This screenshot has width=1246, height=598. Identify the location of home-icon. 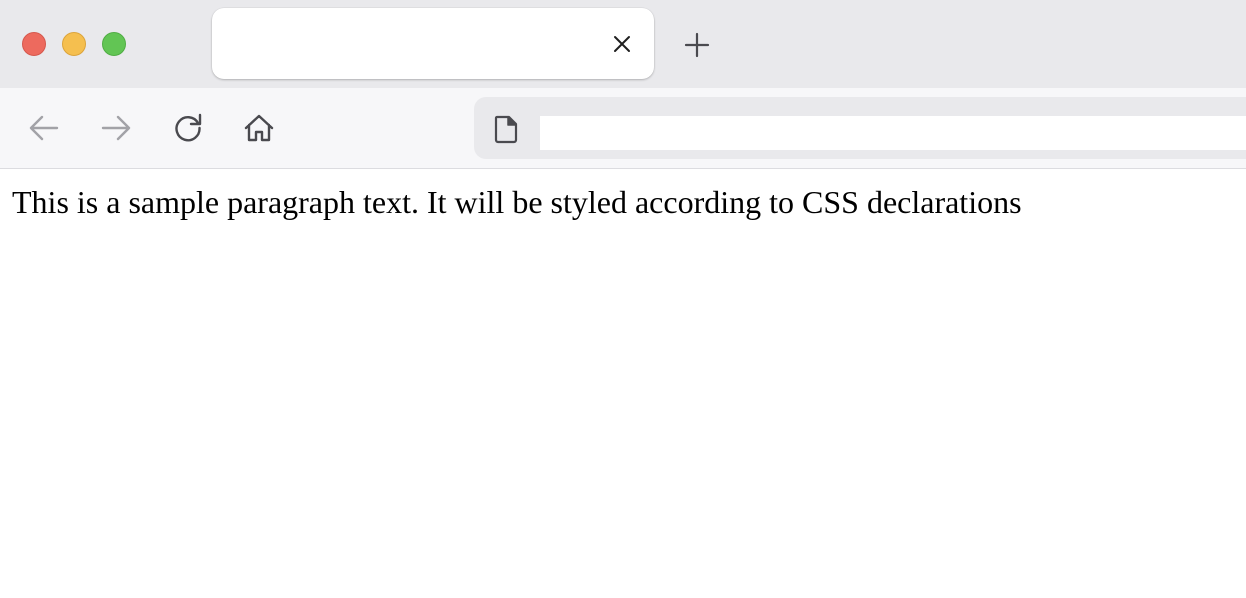
(259, 128).